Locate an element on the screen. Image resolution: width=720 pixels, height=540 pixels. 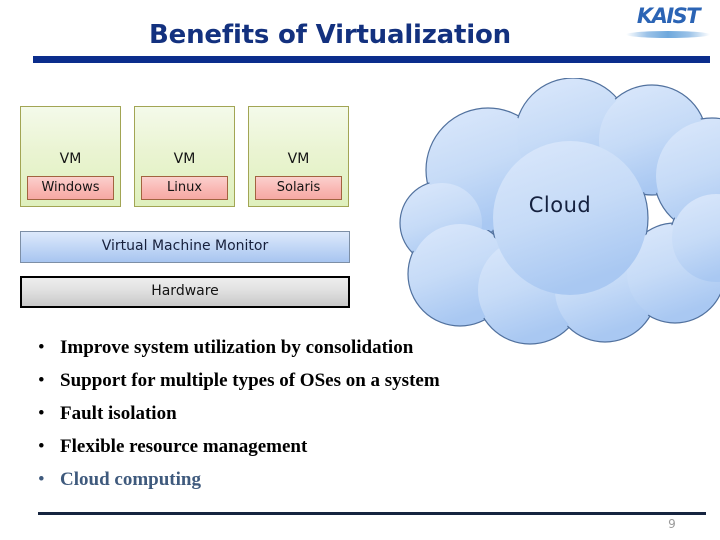
hardware-bar: Hardware is located at coordinates (185, 292).